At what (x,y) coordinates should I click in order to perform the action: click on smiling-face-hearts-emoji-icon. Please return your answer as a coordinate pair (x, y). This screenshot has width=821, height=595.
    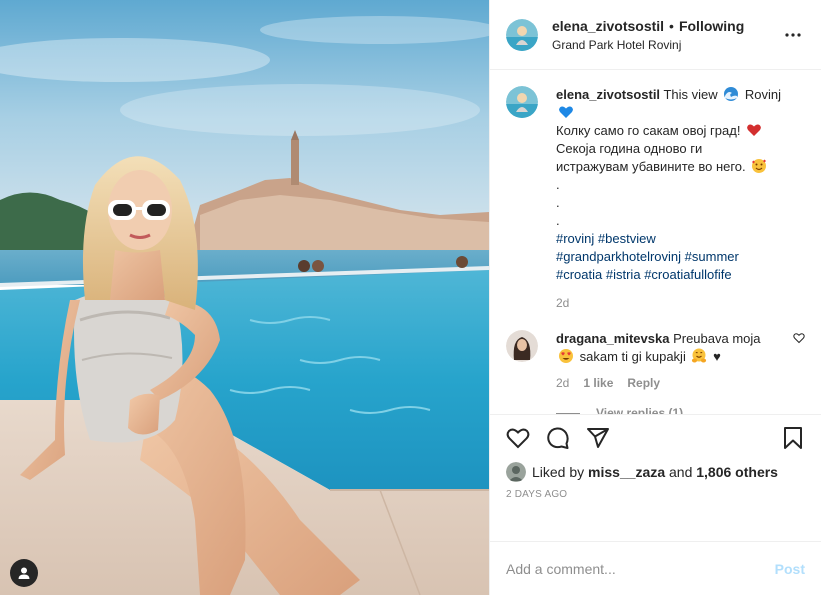
    Looking at the image, I should click on (759, 166).